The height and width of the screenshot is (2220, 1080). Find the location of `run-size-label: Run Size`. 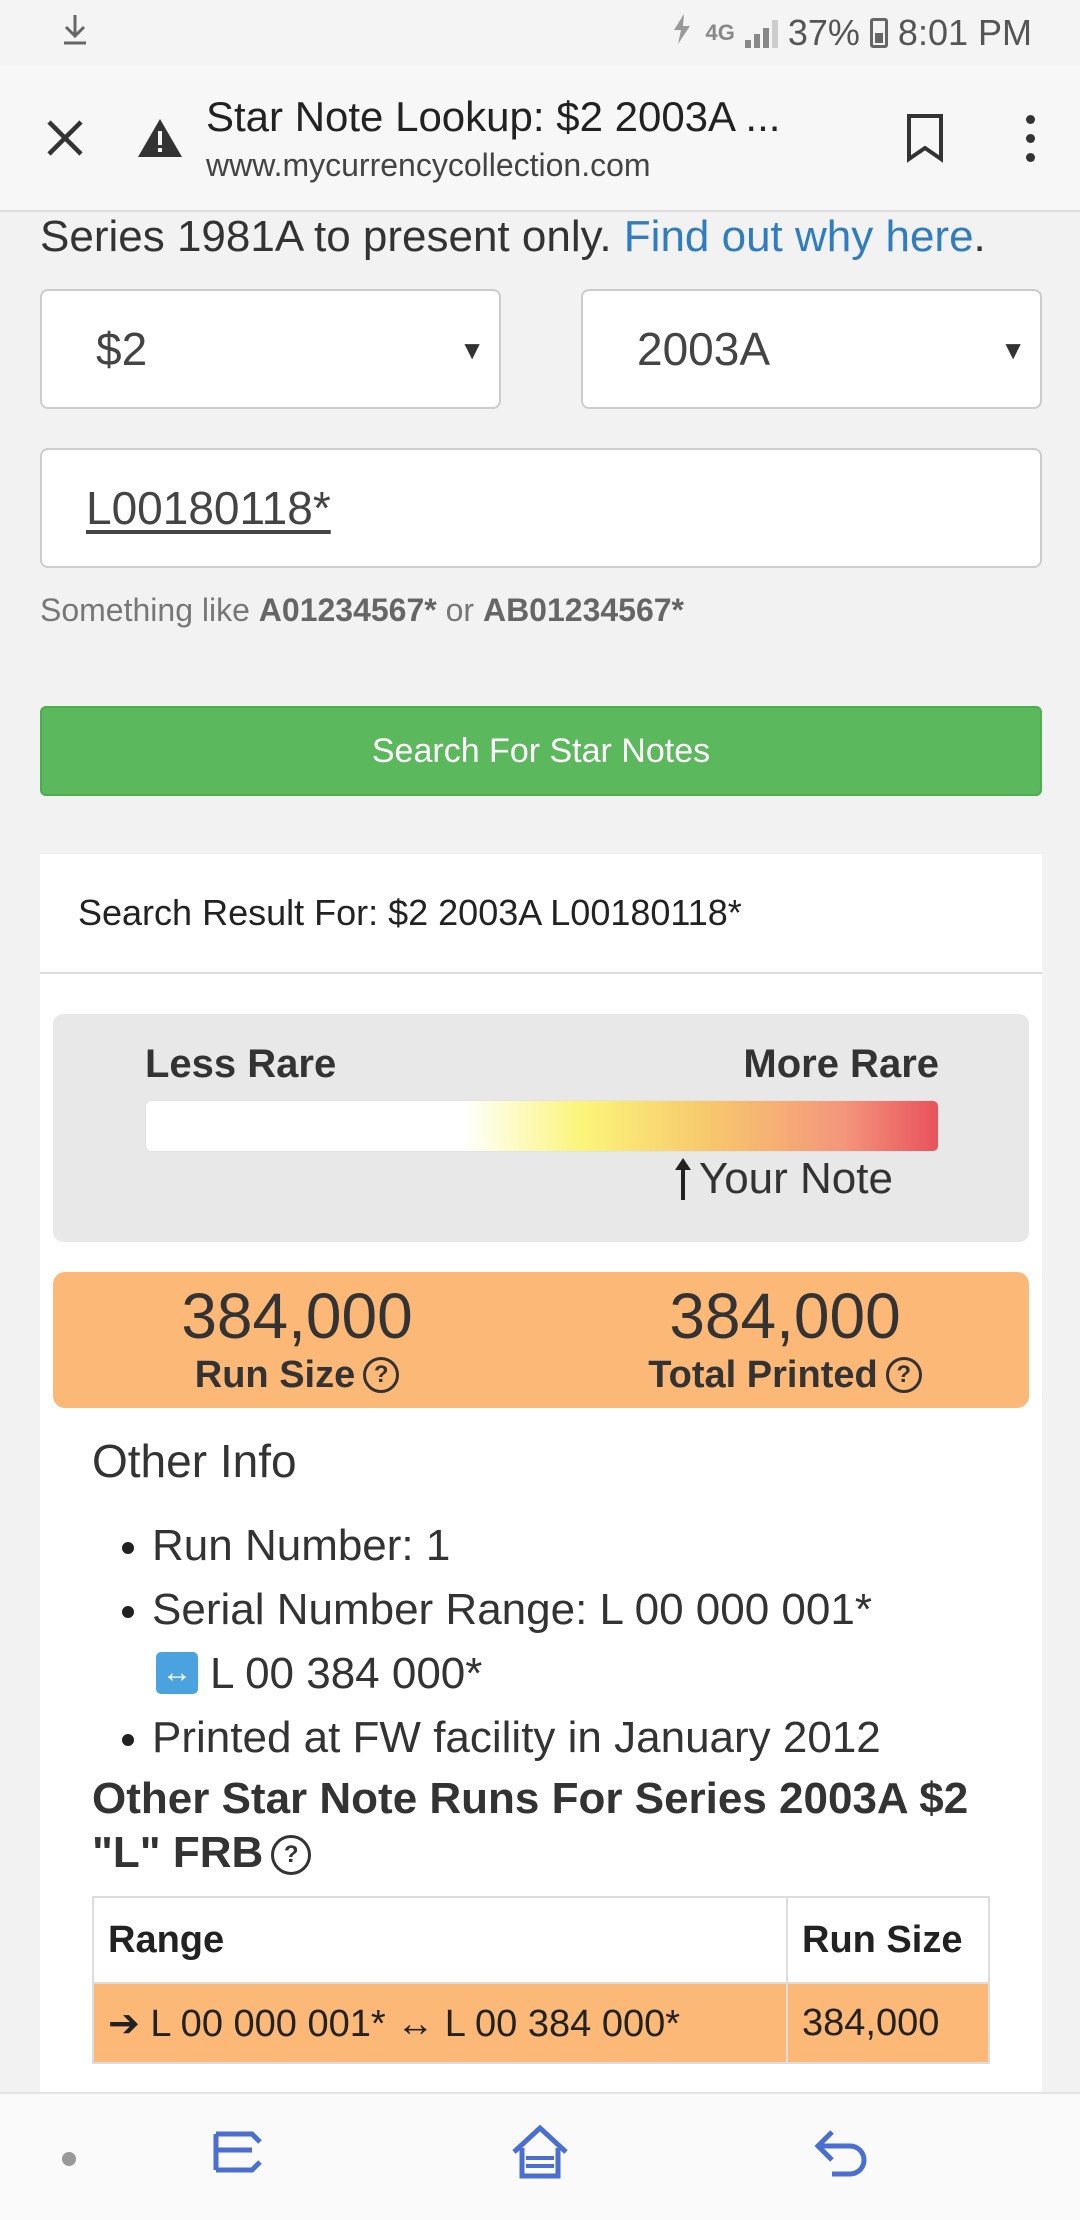

run-size-label: Run Size is located at coordinates (275, 1374).